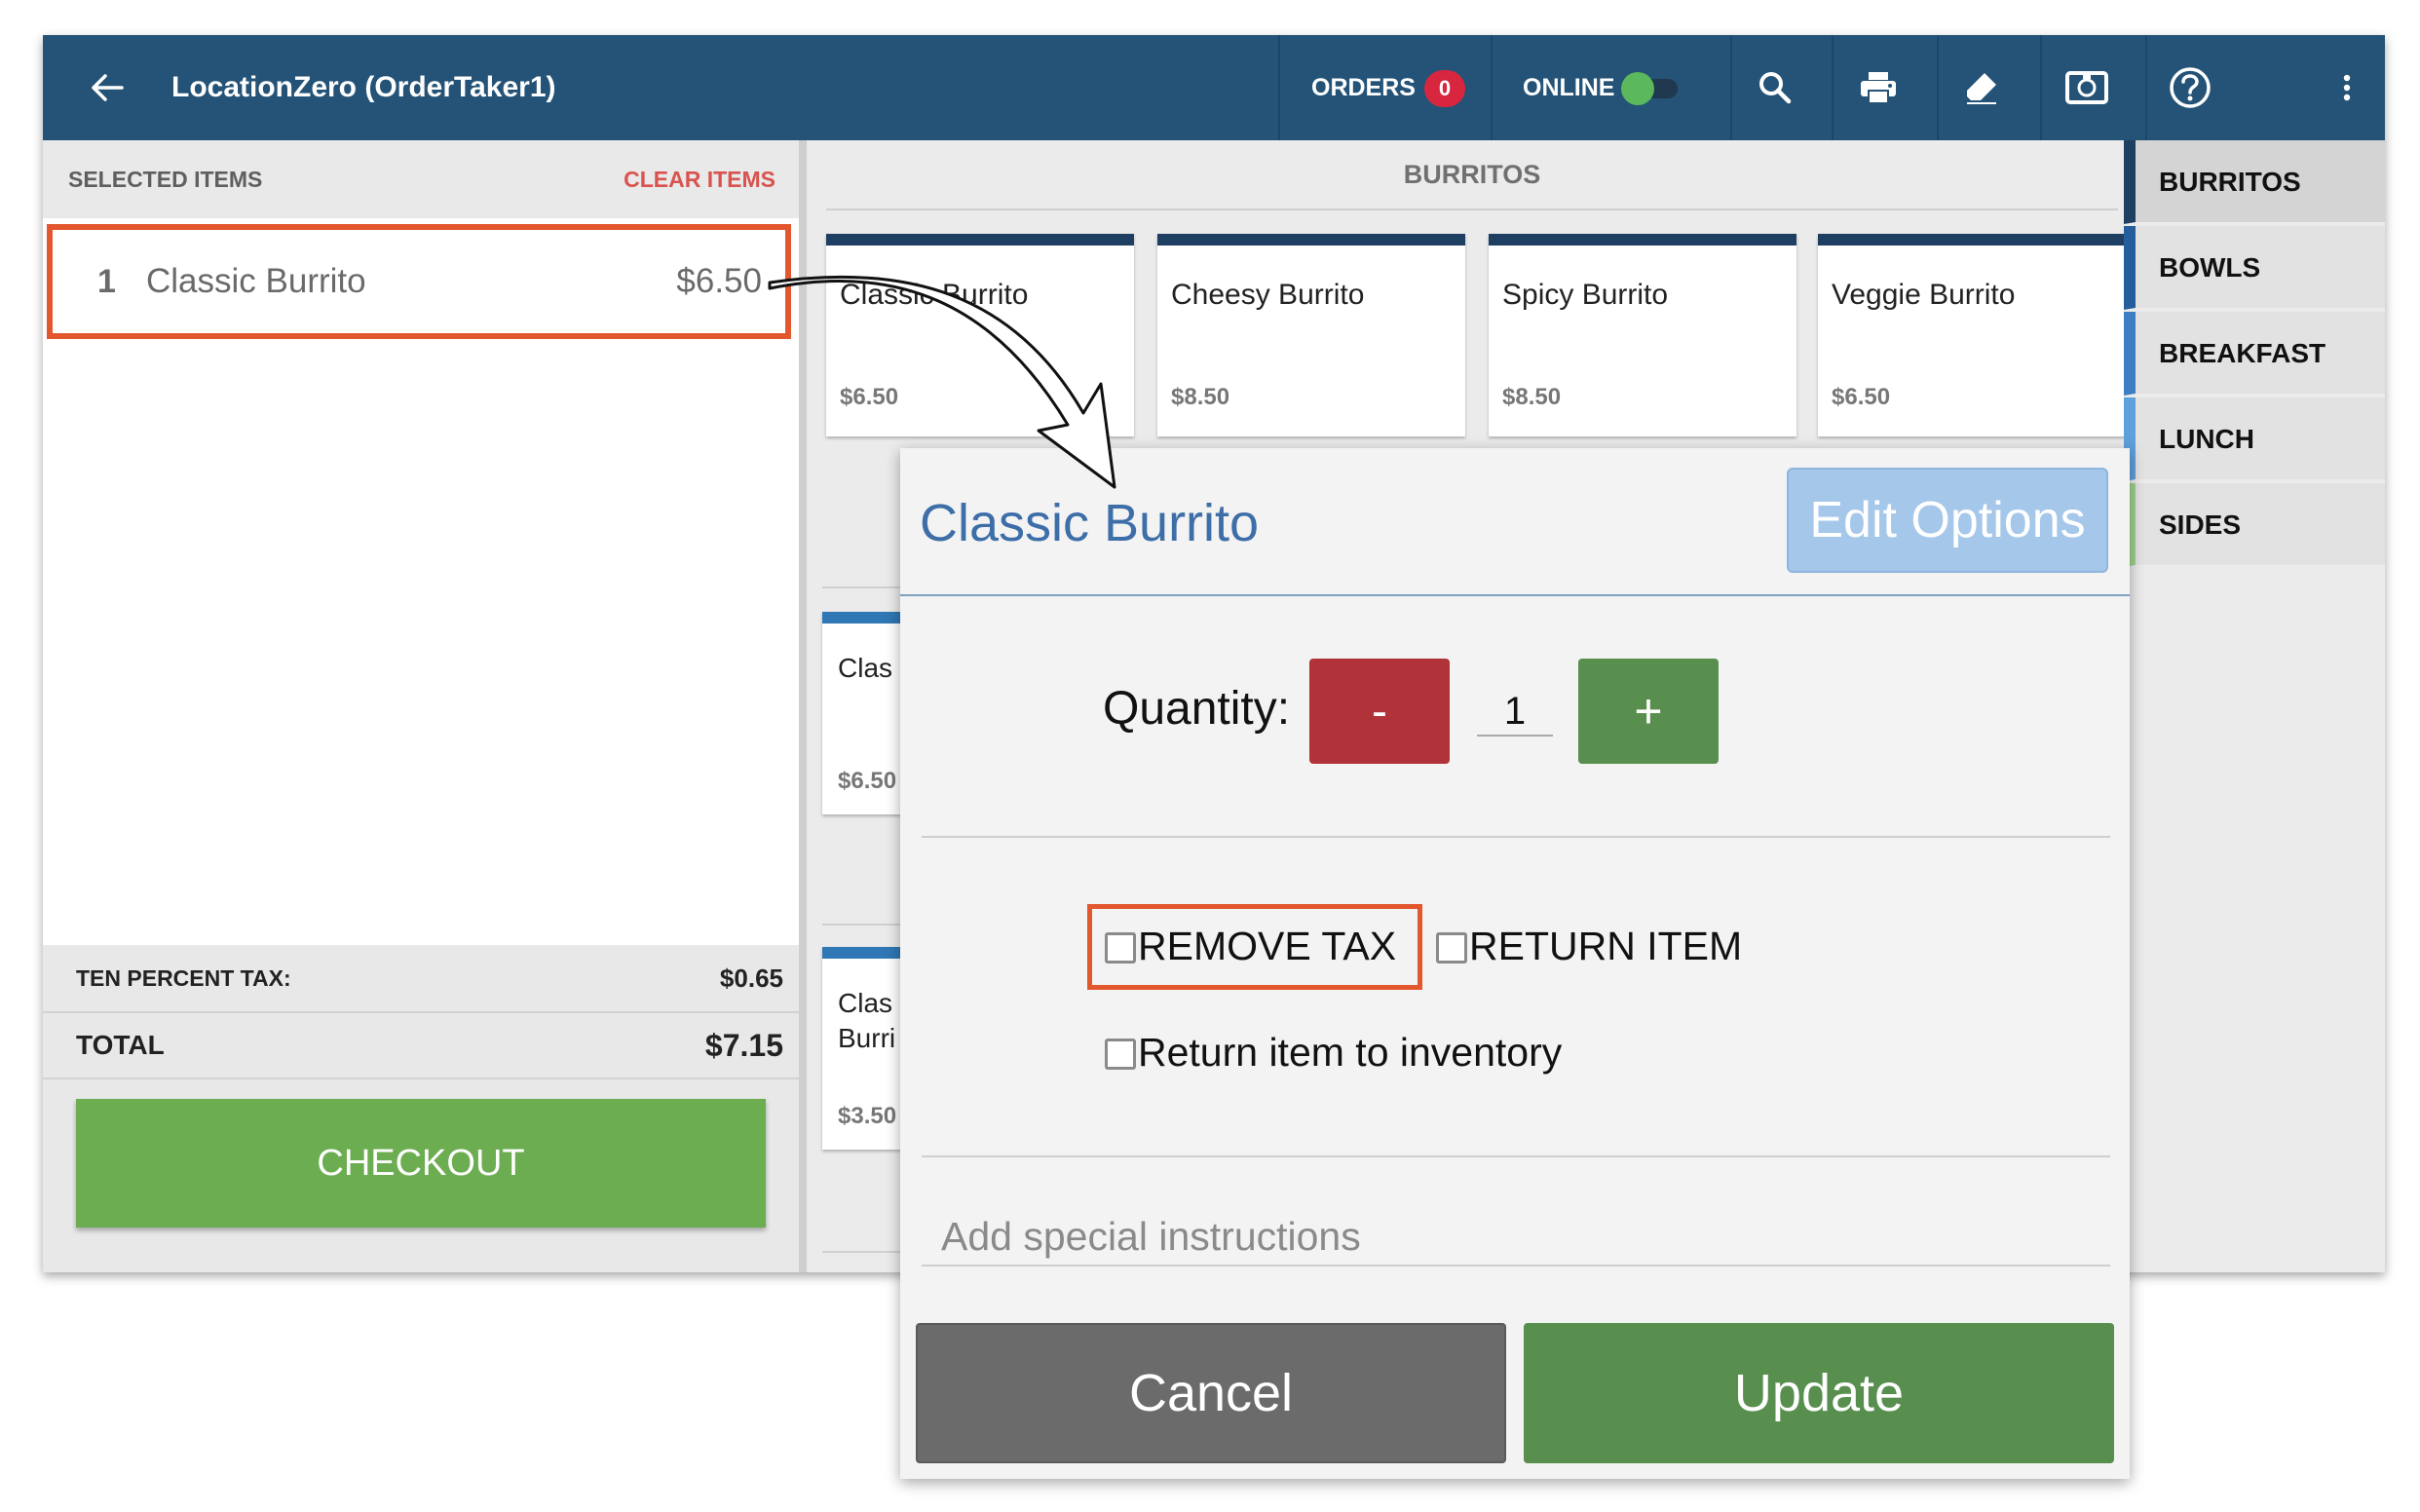 This screenshot has height=1512, width=2420. Describe the element at coordinates (107, 281) in the screenshot. I see `line-item-qty: 1` at that location.